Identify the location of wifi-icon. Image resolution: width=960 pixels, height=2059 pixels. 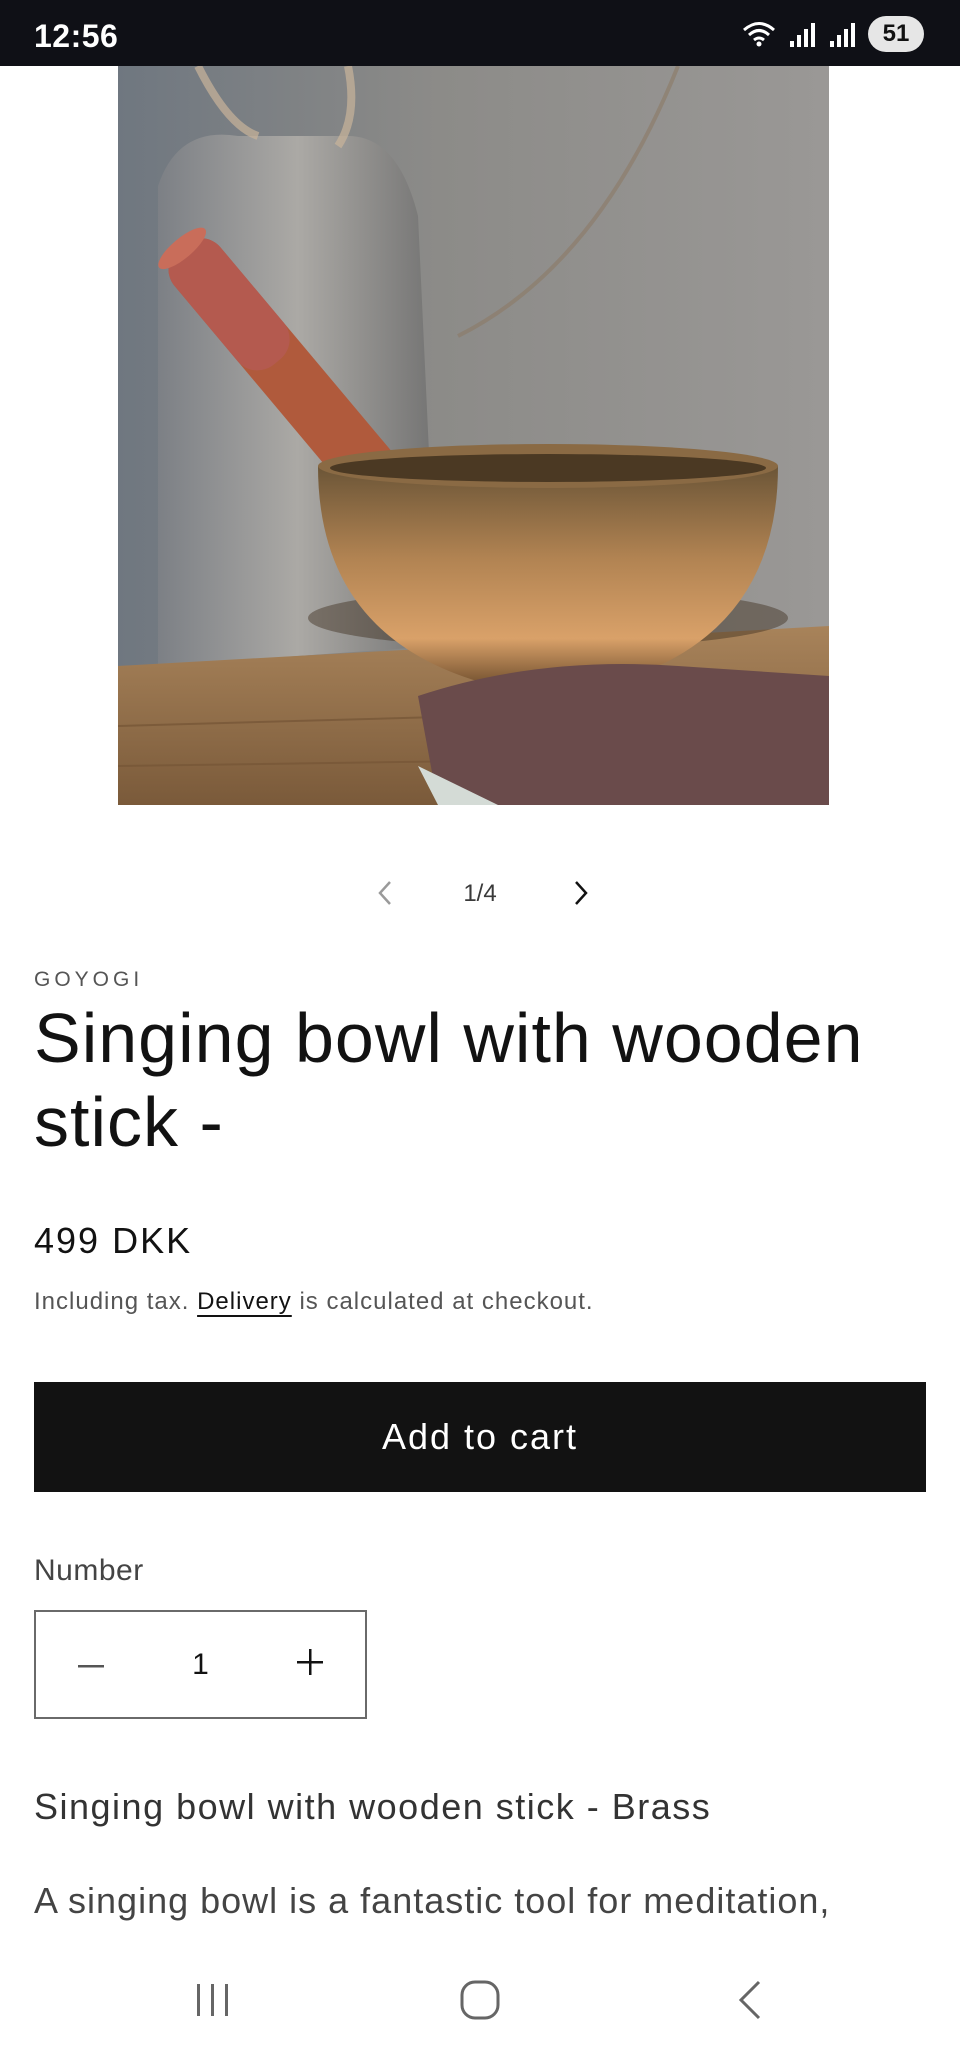
(759, 34).